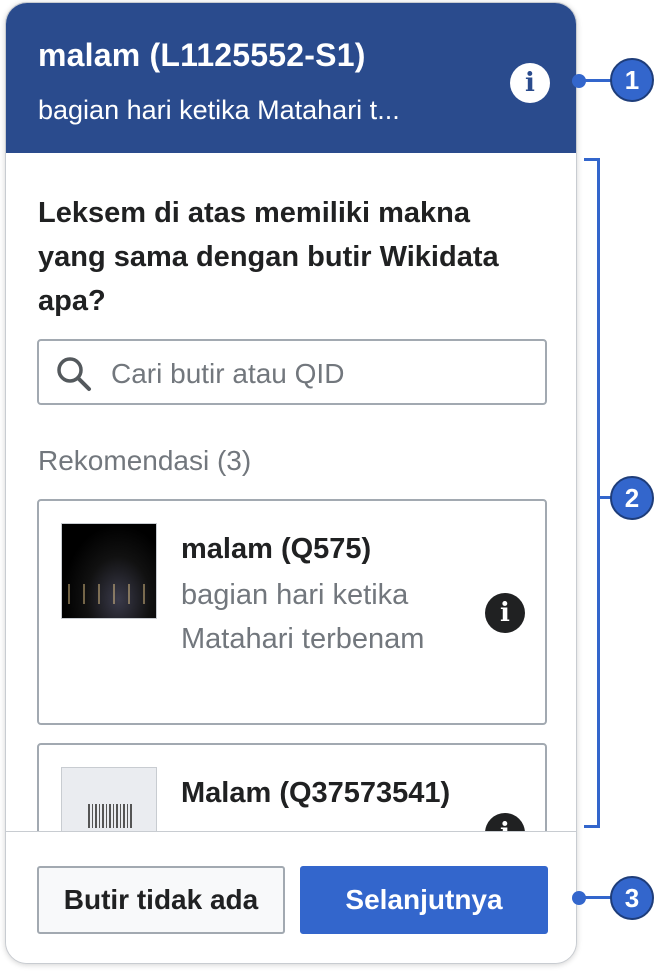 Image resolution: width=658 pixels, height=972 pixels. I want to click on night-city-thumbnail, so click(109, 571).